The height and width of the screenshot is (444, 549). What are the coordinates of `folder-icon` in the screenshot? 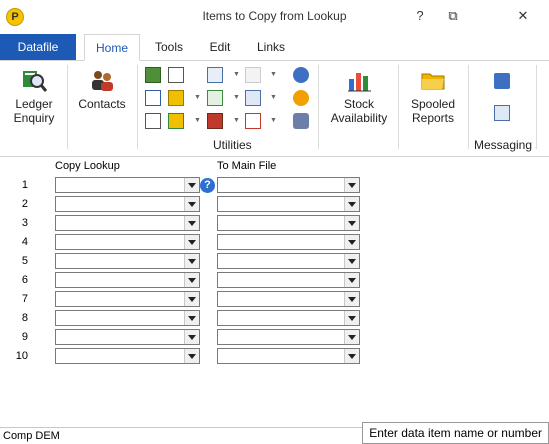 It's located at (433, 81).